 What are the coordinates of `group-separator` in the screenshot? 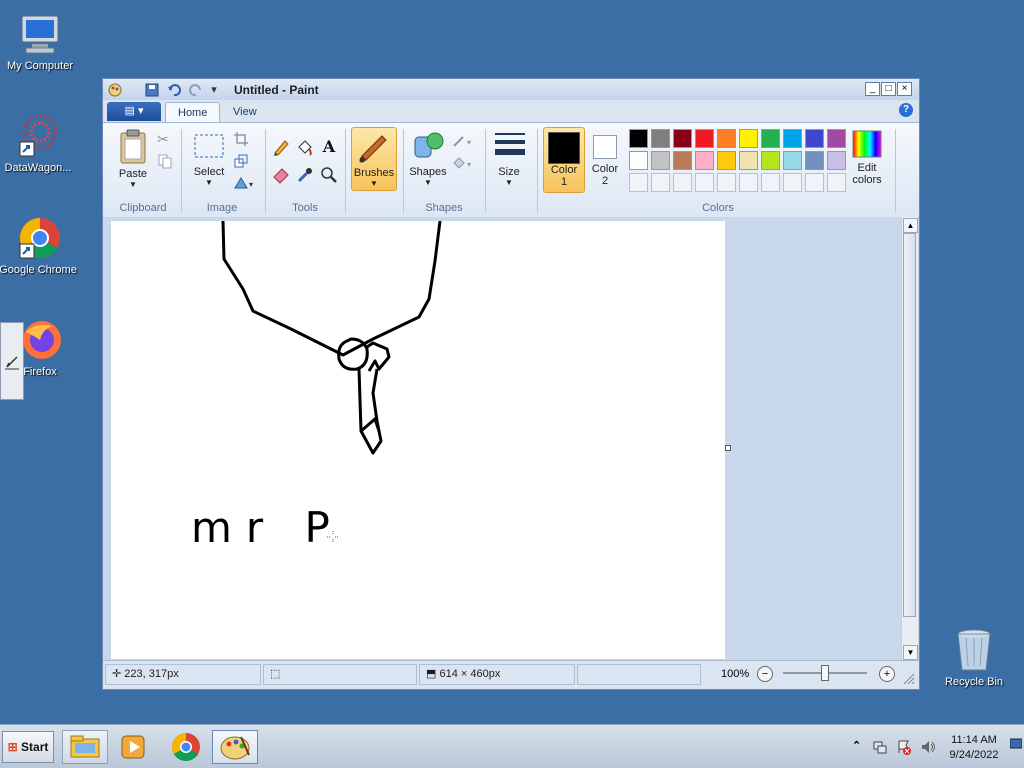 It's located at (265, 171).